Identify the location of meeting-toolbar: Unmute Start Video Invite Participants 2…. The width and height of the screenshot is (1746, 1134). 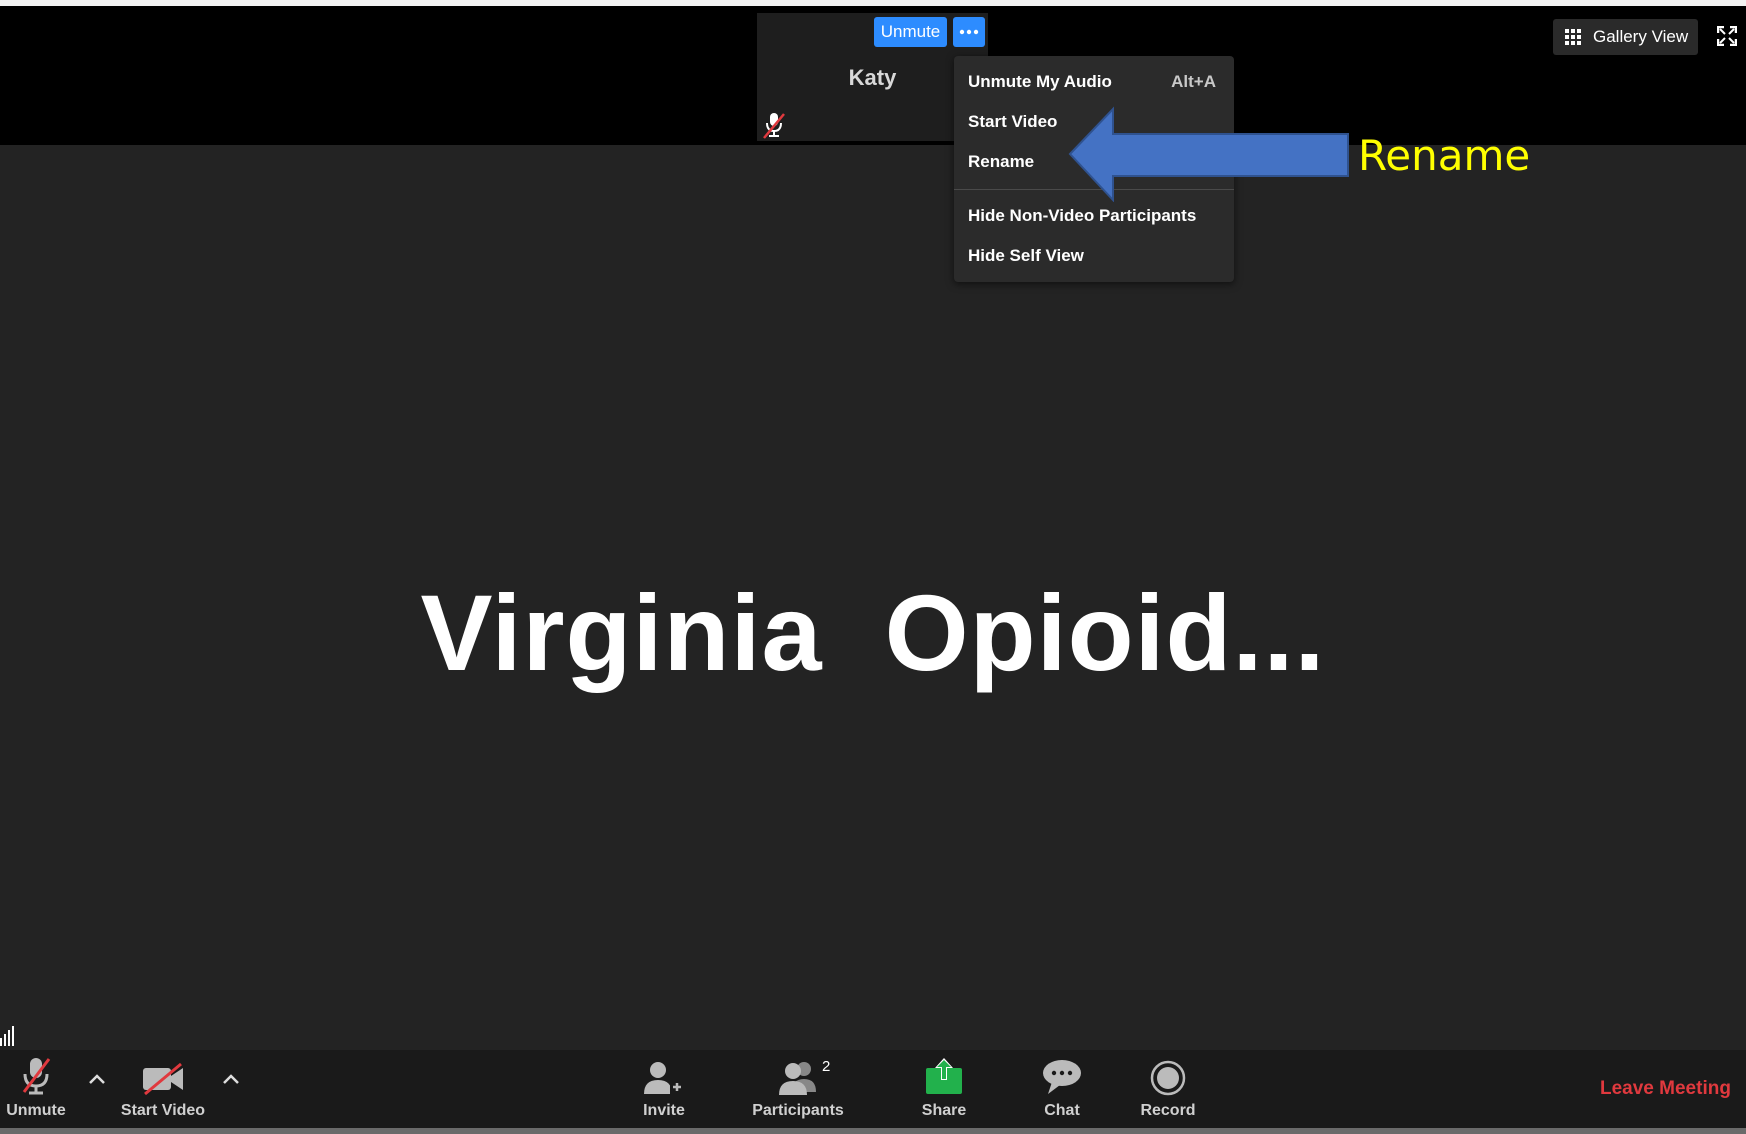
(873, 1089).